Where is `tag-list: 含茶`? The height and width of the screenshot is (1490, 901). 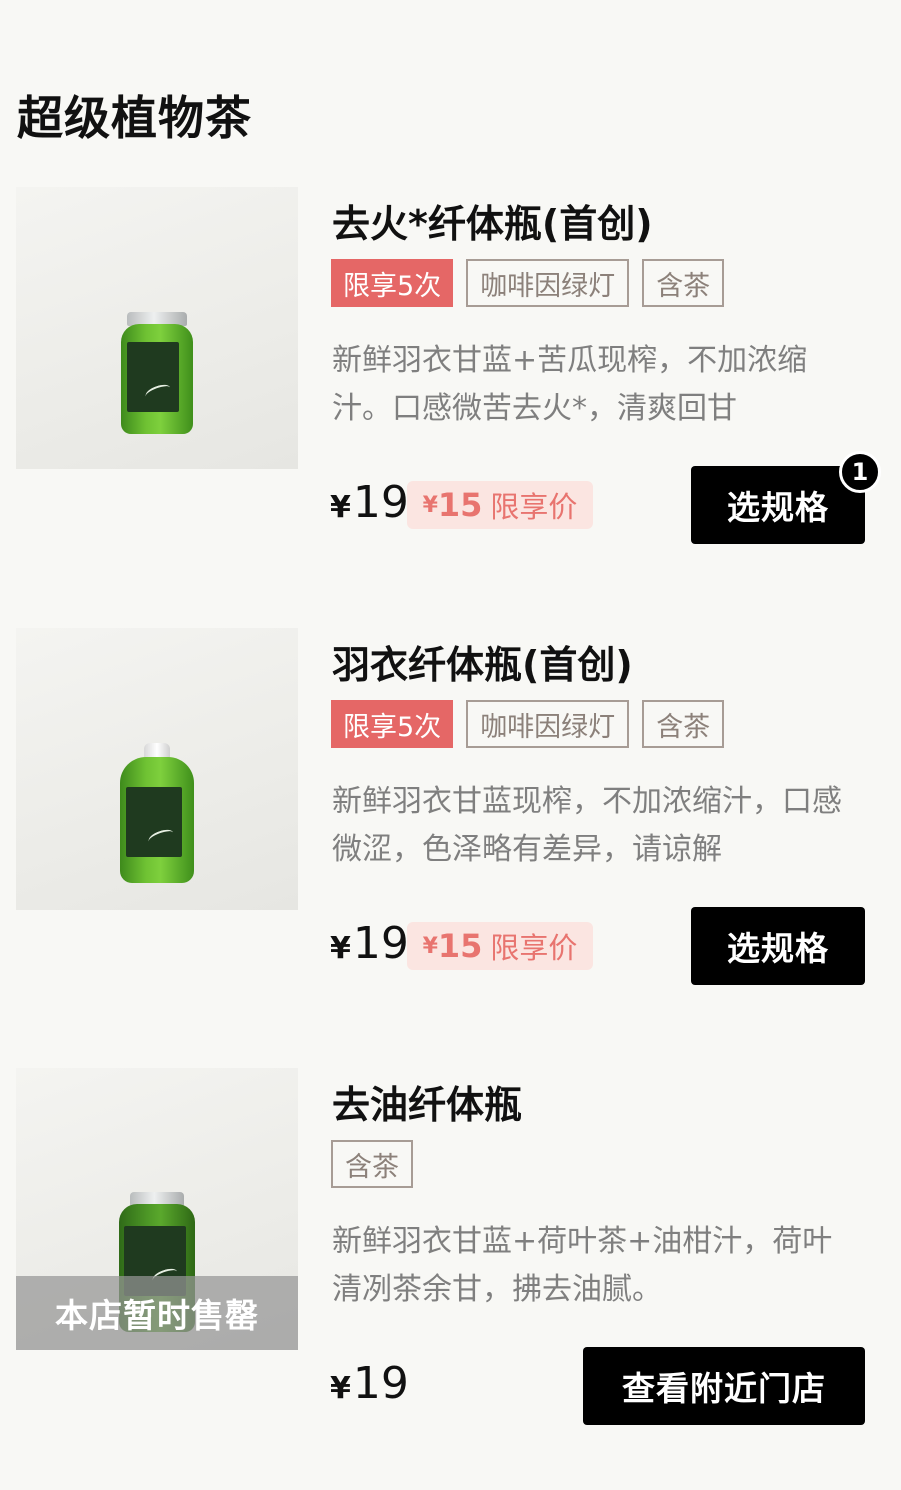
tag-list: 含茶 is located at coordinates (372, 1164).